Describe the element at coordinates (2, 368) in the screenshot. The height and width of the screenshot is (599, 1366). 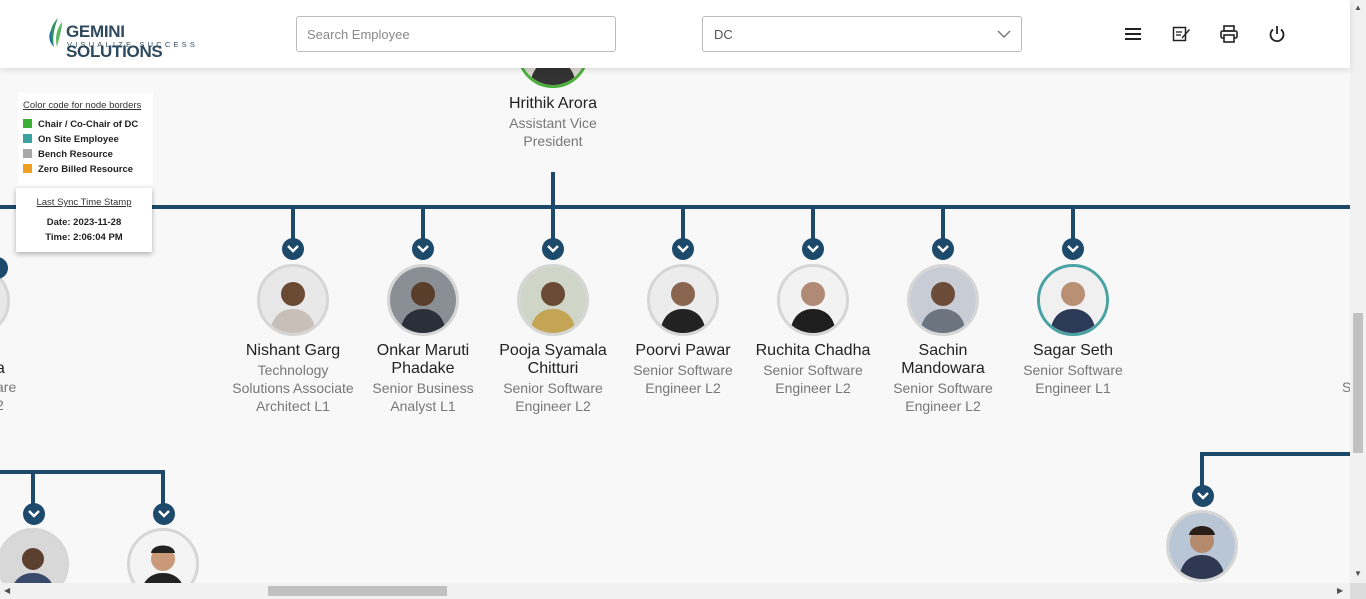
I see `partial-left-name: a` at that location.